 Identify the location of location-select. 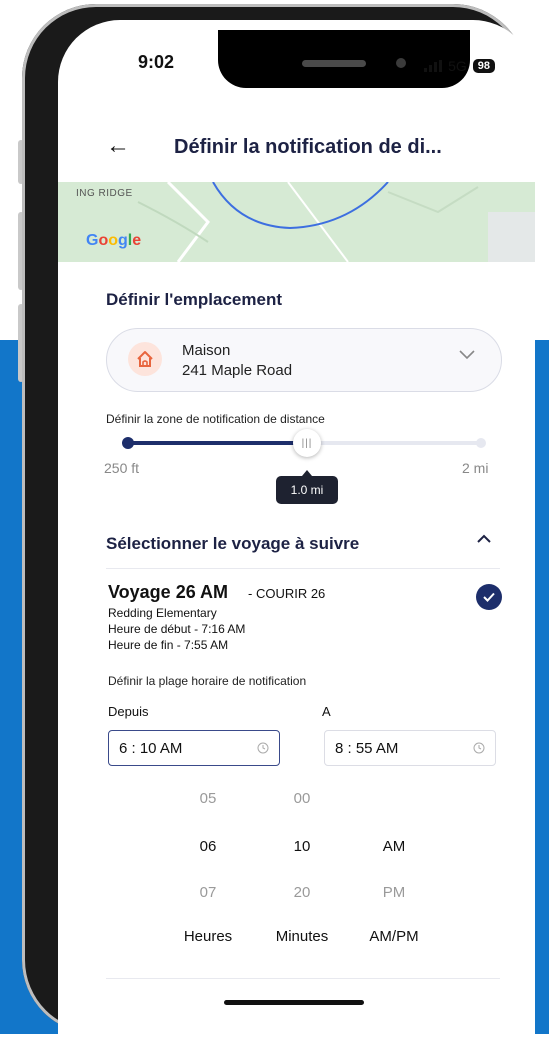
(304, 360).